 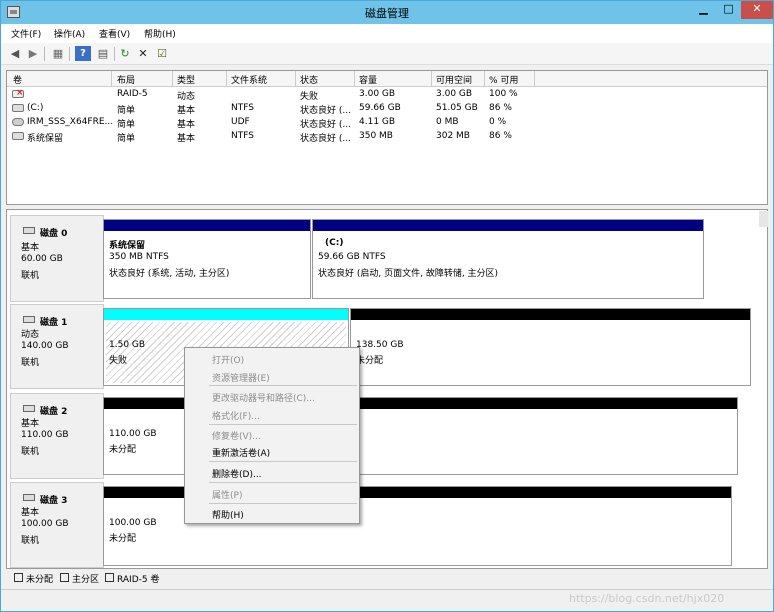 I want to click on volume-capacity: 350 MB, so click(x=376, y=136).